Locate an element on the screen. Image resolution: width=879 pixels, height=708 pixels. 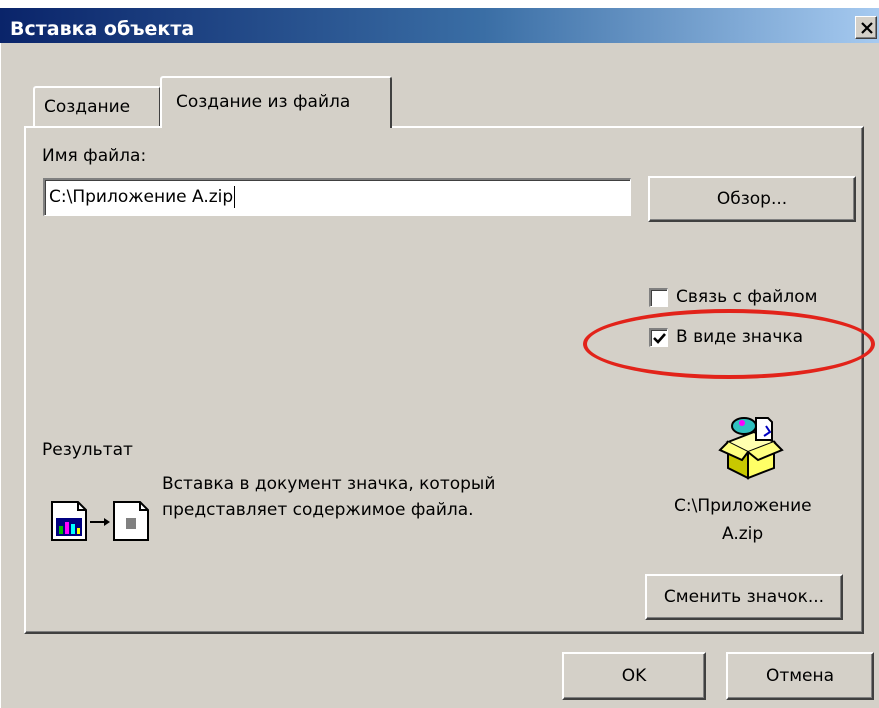
result-heading: Результат is located at coordinates (87, 450).